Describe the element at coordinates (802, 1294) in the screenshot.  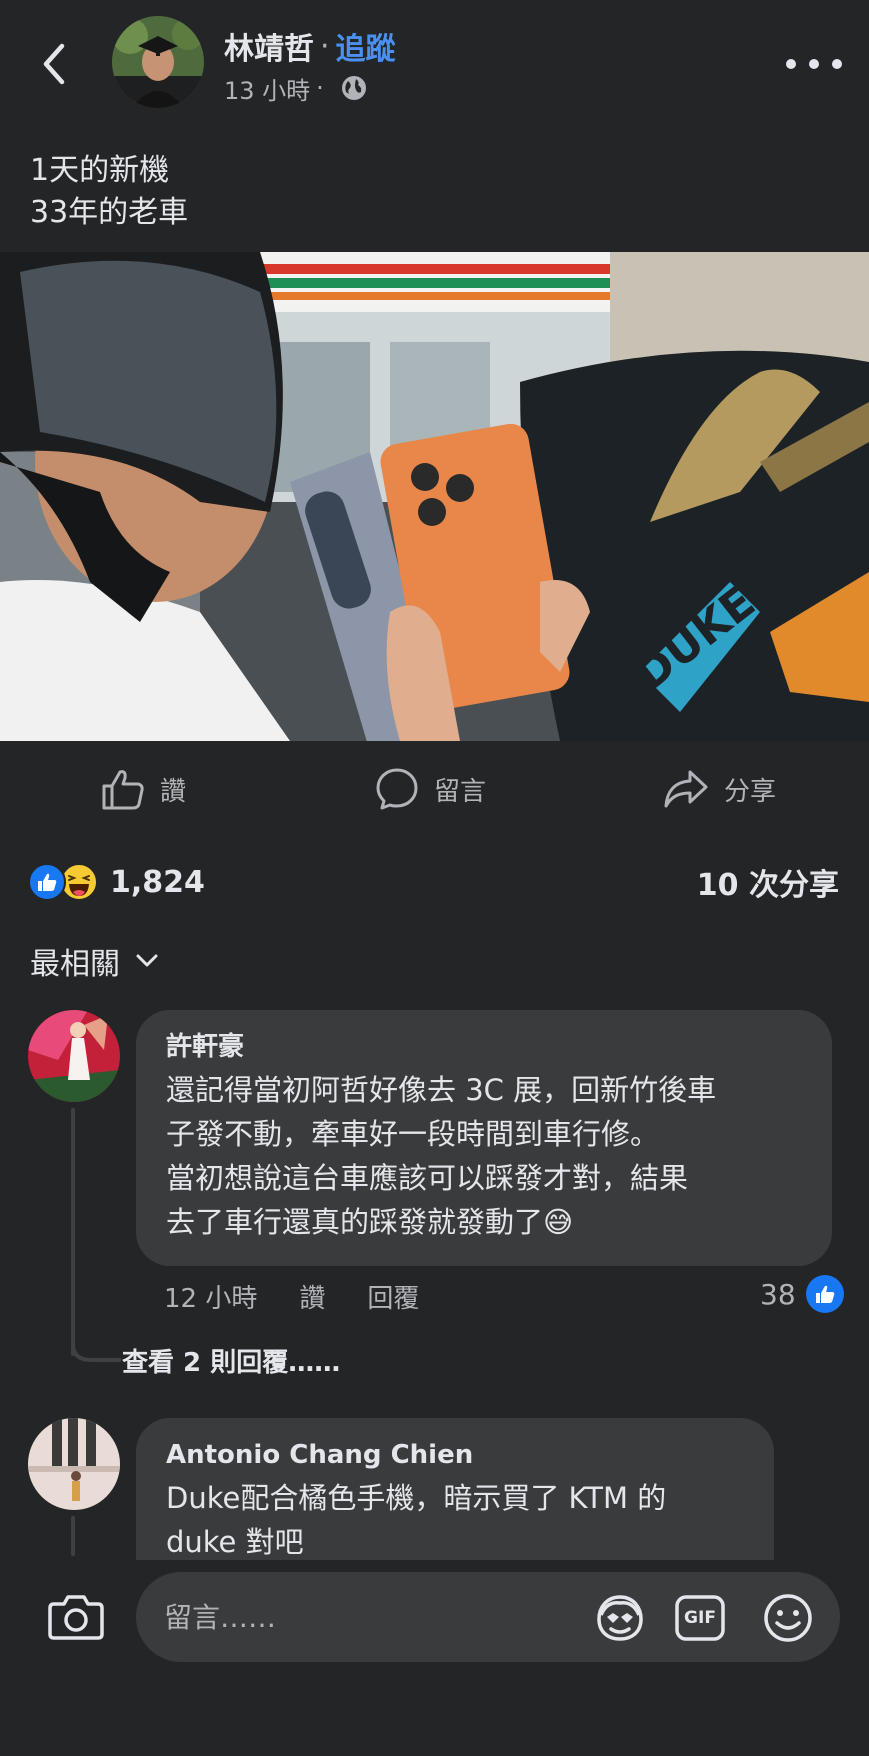
I see `comment-like-count: 38` at that location.